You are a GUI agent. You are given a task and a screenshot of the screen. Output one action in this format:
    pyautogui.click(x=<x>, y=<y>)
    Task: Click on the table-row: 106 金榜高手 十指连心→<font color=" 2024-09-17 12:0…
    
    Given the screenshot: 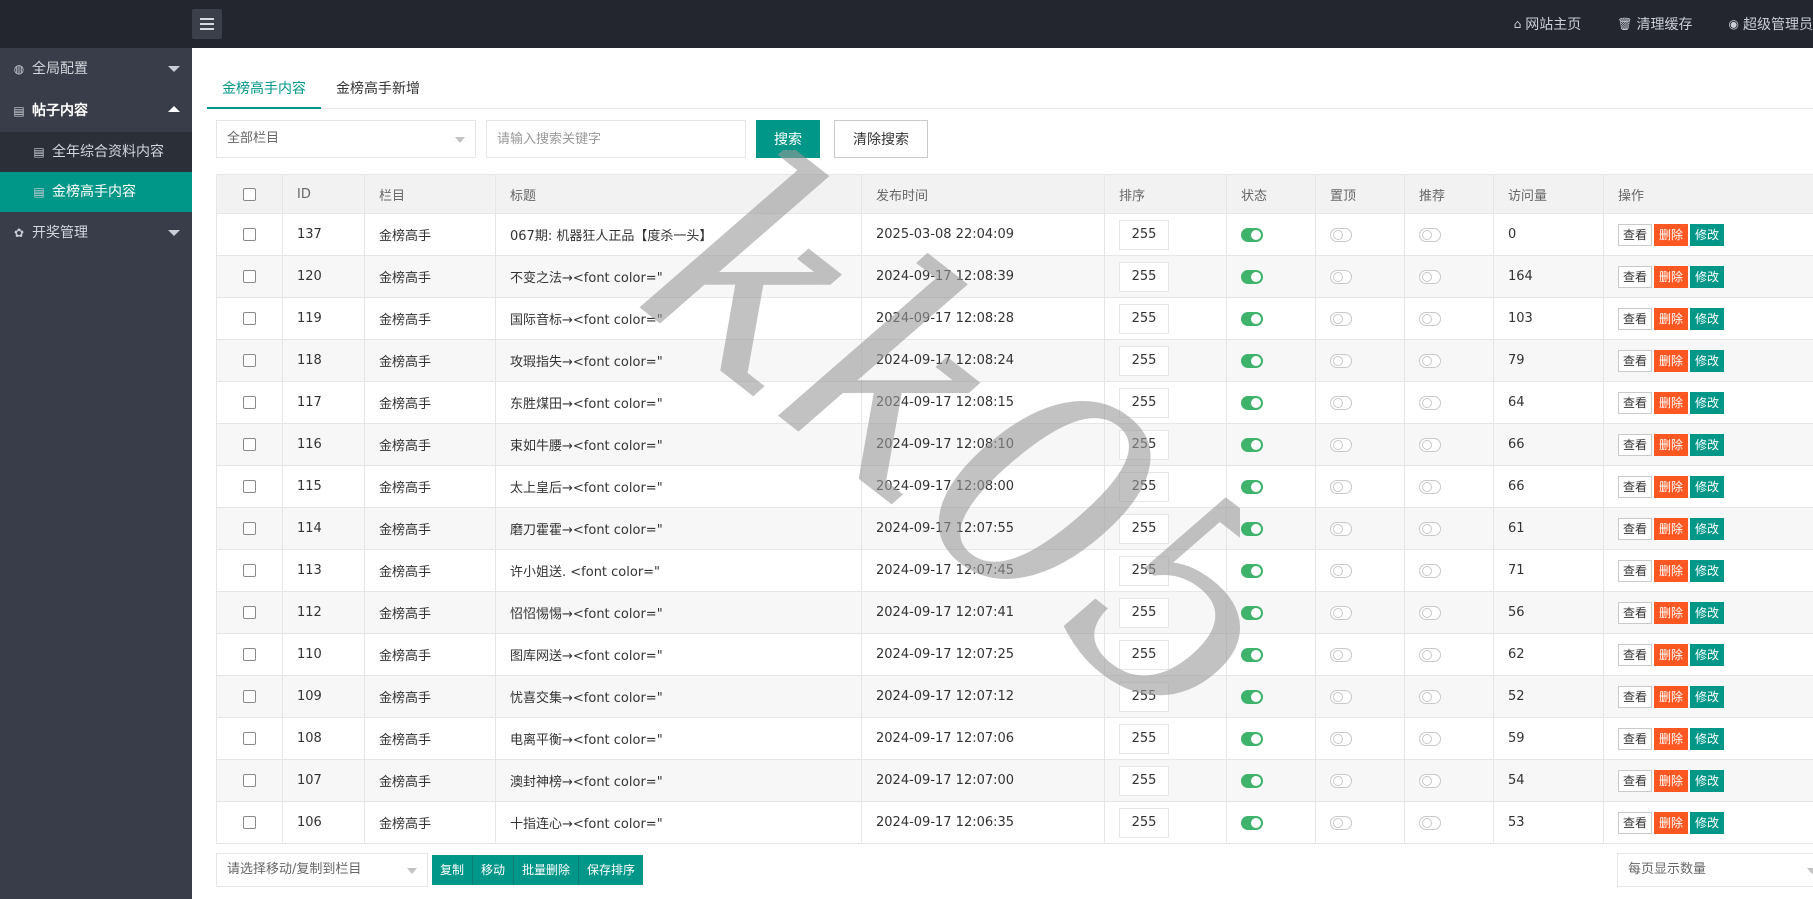 What is the action you would take?
    pyautogui.click(x=1014, y=822)
    